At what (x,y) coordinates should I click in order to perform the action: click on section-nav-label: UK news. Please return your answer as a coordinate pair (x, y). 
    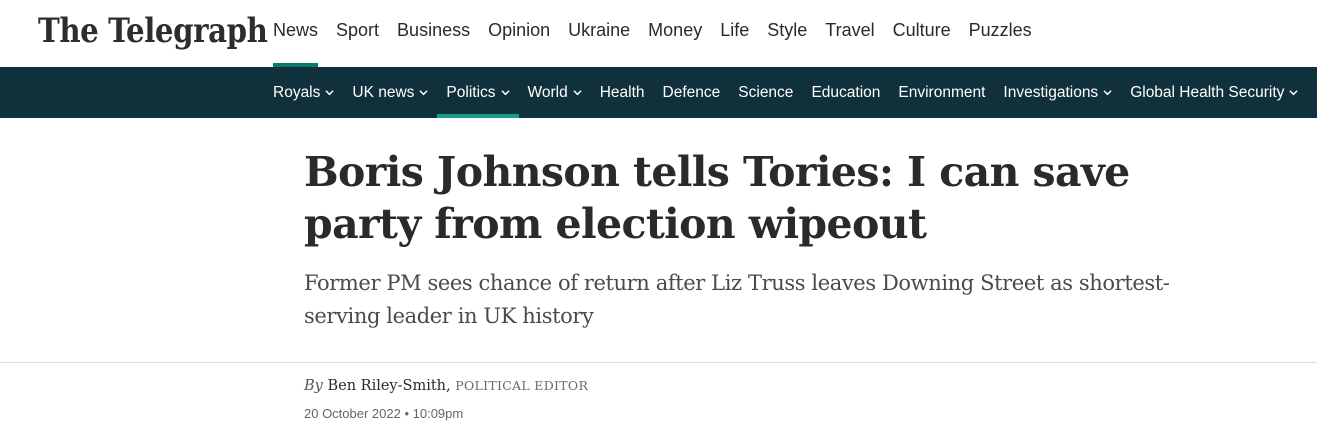
    Looking at the image, I should click on (383, 92).